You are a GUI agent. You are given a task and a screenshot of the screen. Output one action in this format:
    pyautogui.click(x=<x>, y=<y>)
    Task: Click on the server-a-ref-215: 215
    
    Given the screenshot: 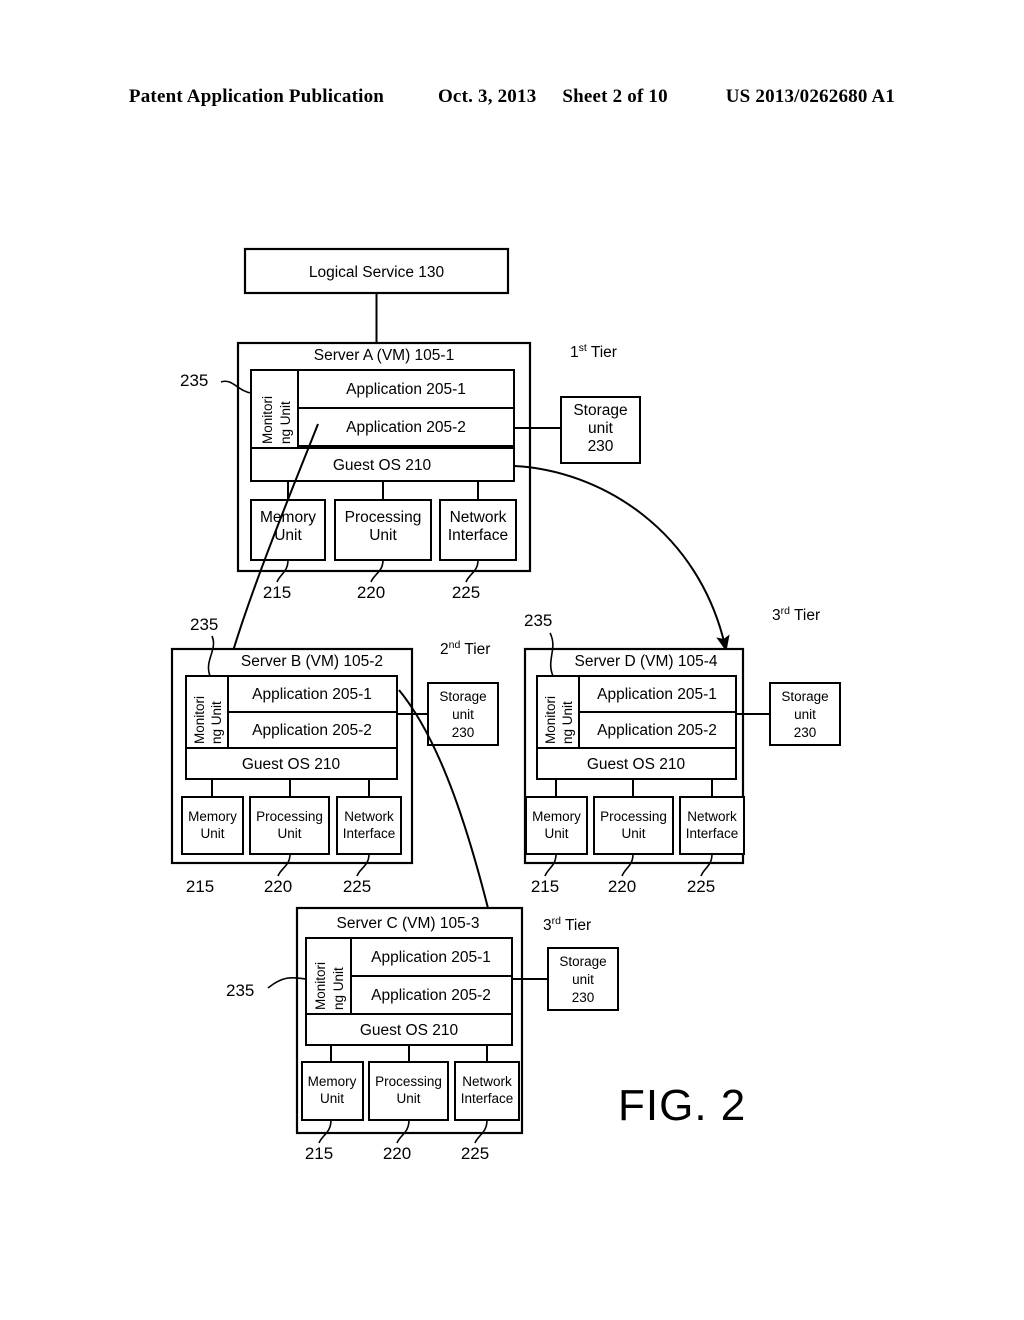 What is the action you would take?
    pyautogui.click(x=277, y=592)
    